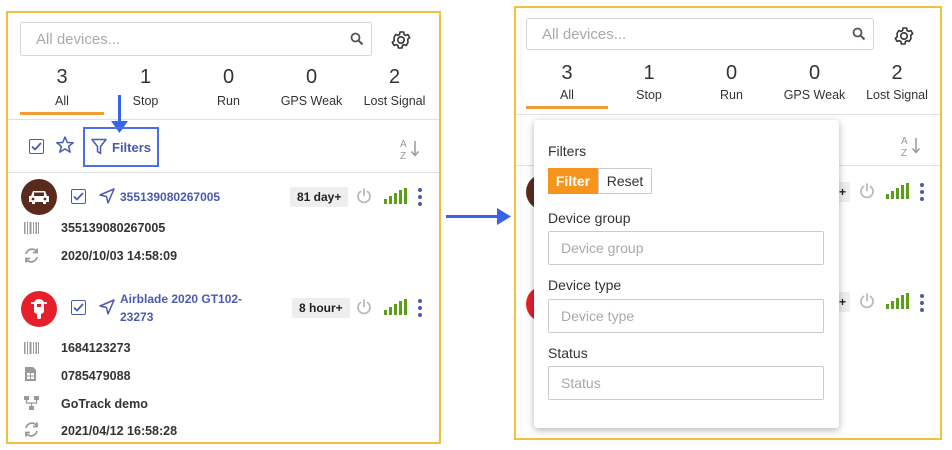  What do you see at coordinates (686, 383) in the screenshot?
I see `status-input` at bounding box center [686, 383].